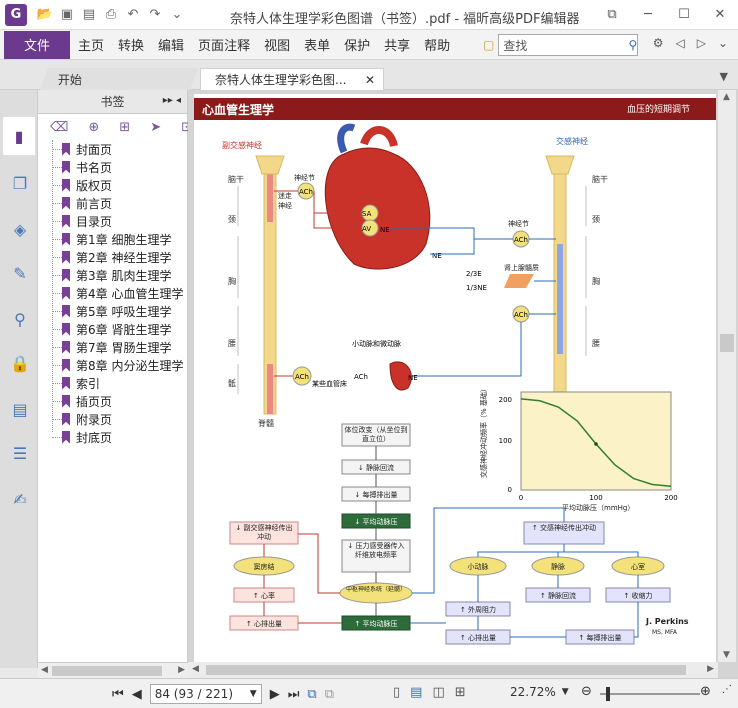 This screenshot has height=708, width=738. I want to click on flow-text-venous-return-r: ↑ 静脉回流, so click(558, 595).